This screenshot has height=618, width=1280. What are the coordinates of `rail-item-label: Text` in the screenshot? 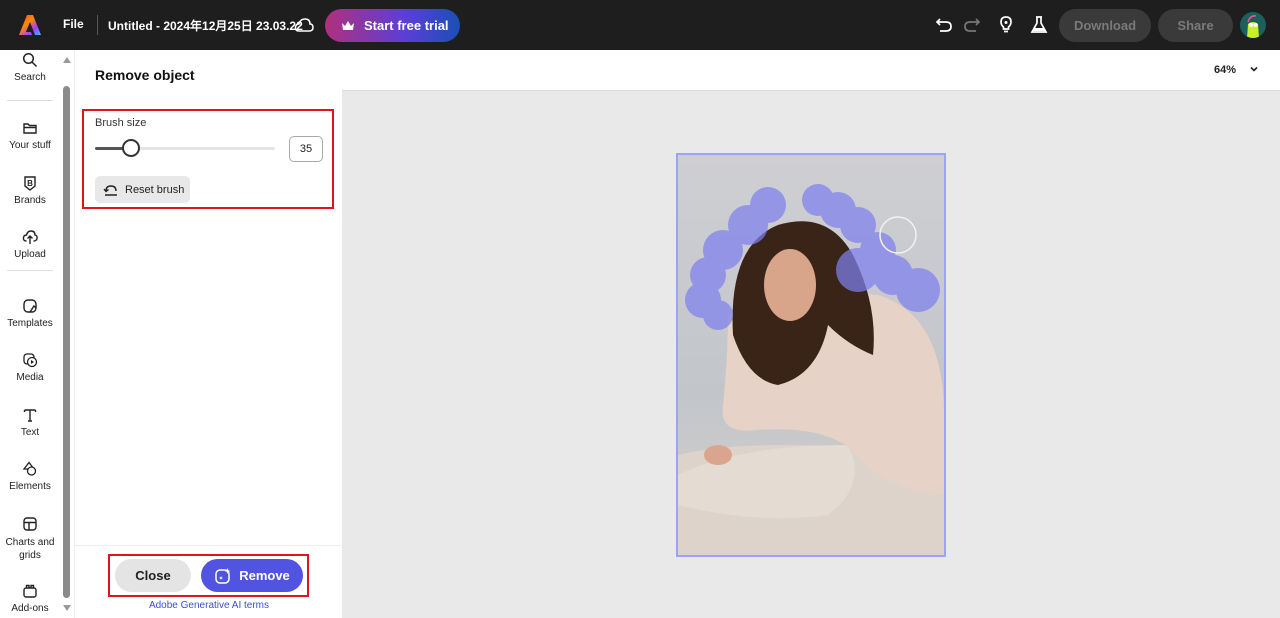 It's located at (30, 432).